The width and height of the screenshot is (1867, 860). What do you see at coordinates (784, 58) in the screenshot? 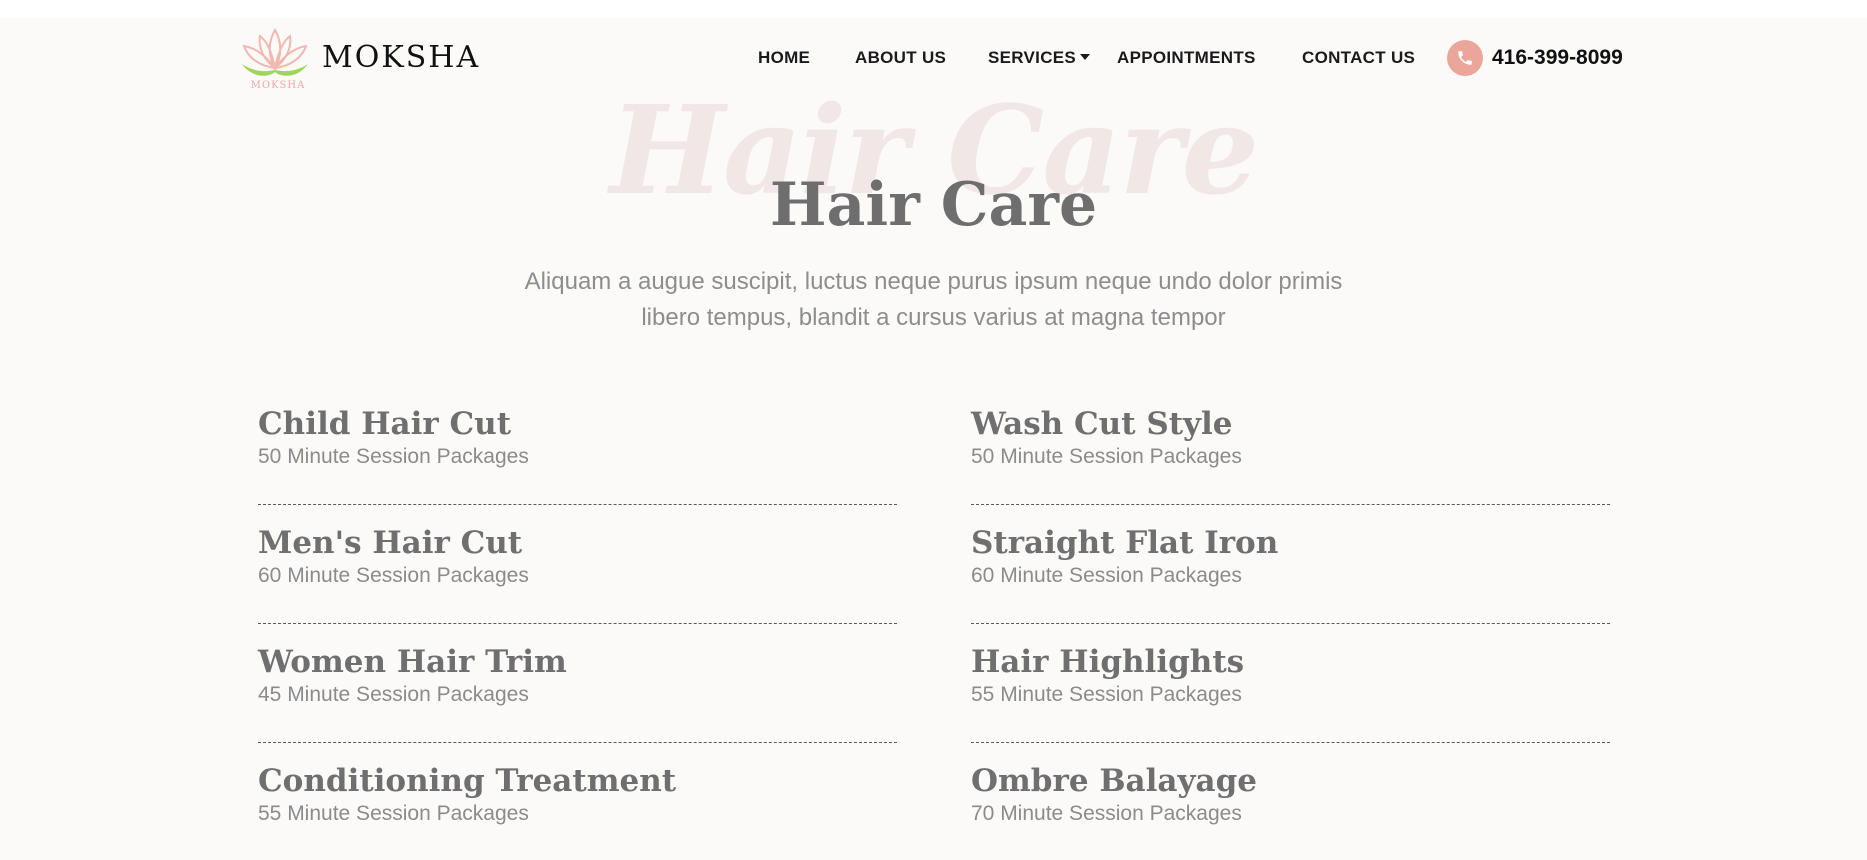
I see `nav-home: HOME` at bounding box center [784, 58].